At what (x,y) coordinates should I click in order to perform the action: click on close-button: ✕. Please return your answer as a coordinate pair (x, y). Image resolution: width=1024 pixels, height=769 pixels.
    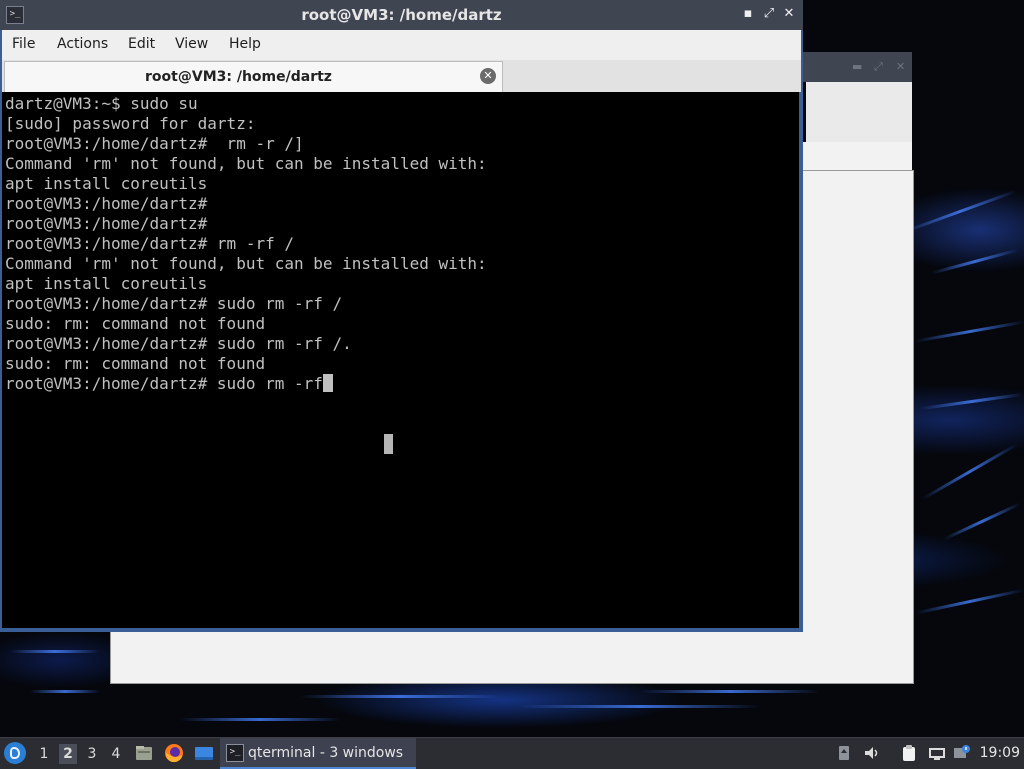
    Looking at the image, I should click on (789, 14).